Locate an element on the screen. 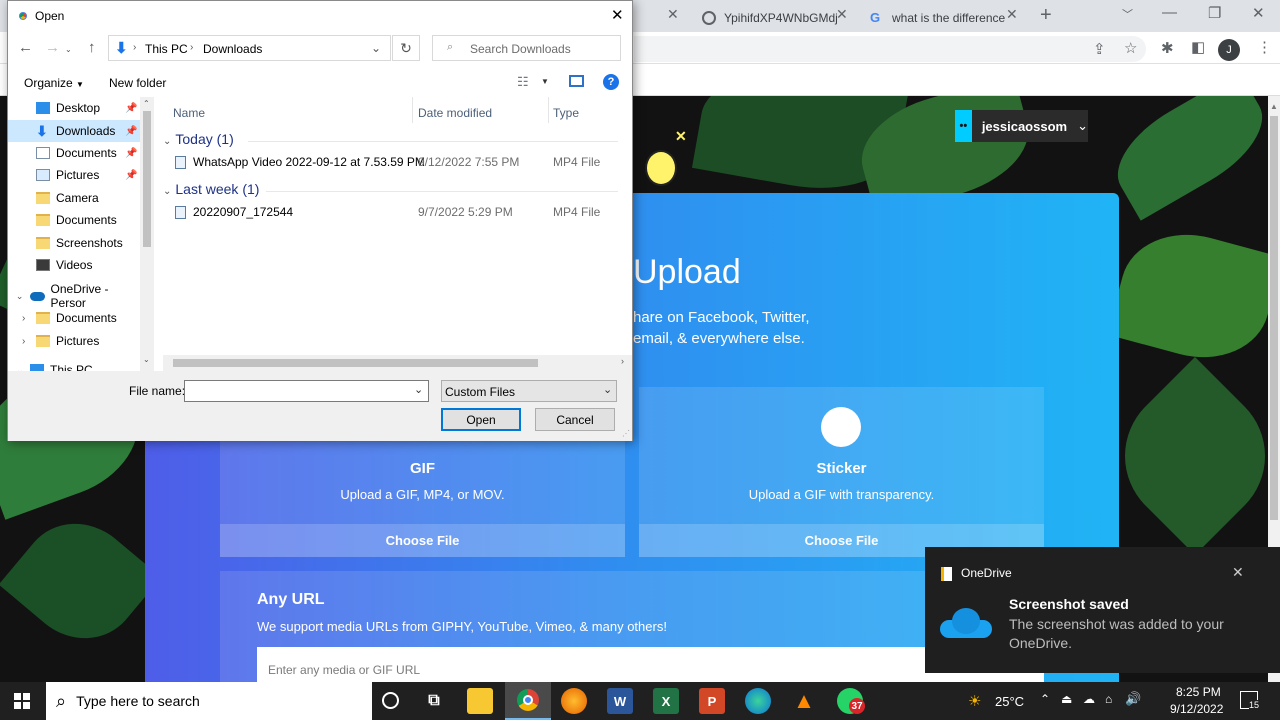  nav-item-onedrive: ⌄ OneDrive - Persor is located at coordinates (77, 296).